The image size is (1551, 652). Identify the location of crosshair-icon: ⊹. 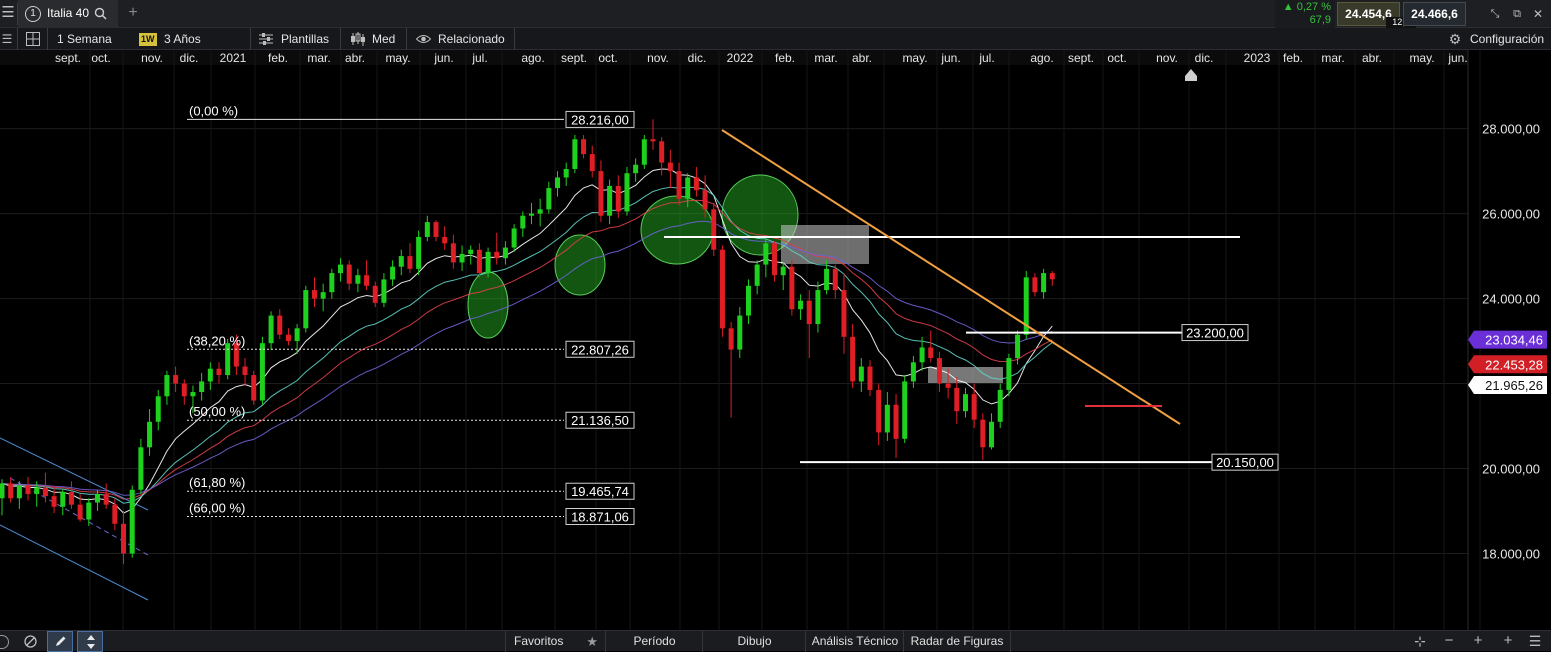
(1420, 641).